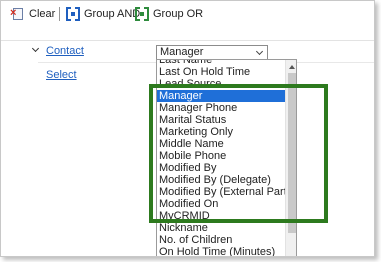 The image size is (381, 262). I want to click on field-select-value: Manager, so click(182, 52).